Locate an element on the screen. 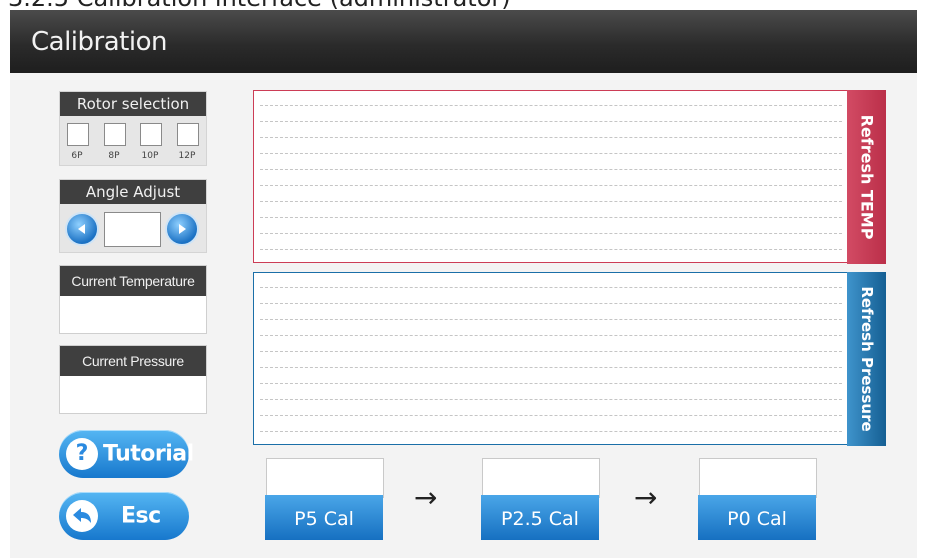  esc-button-label: Esc is located at coordinates (141, 516).